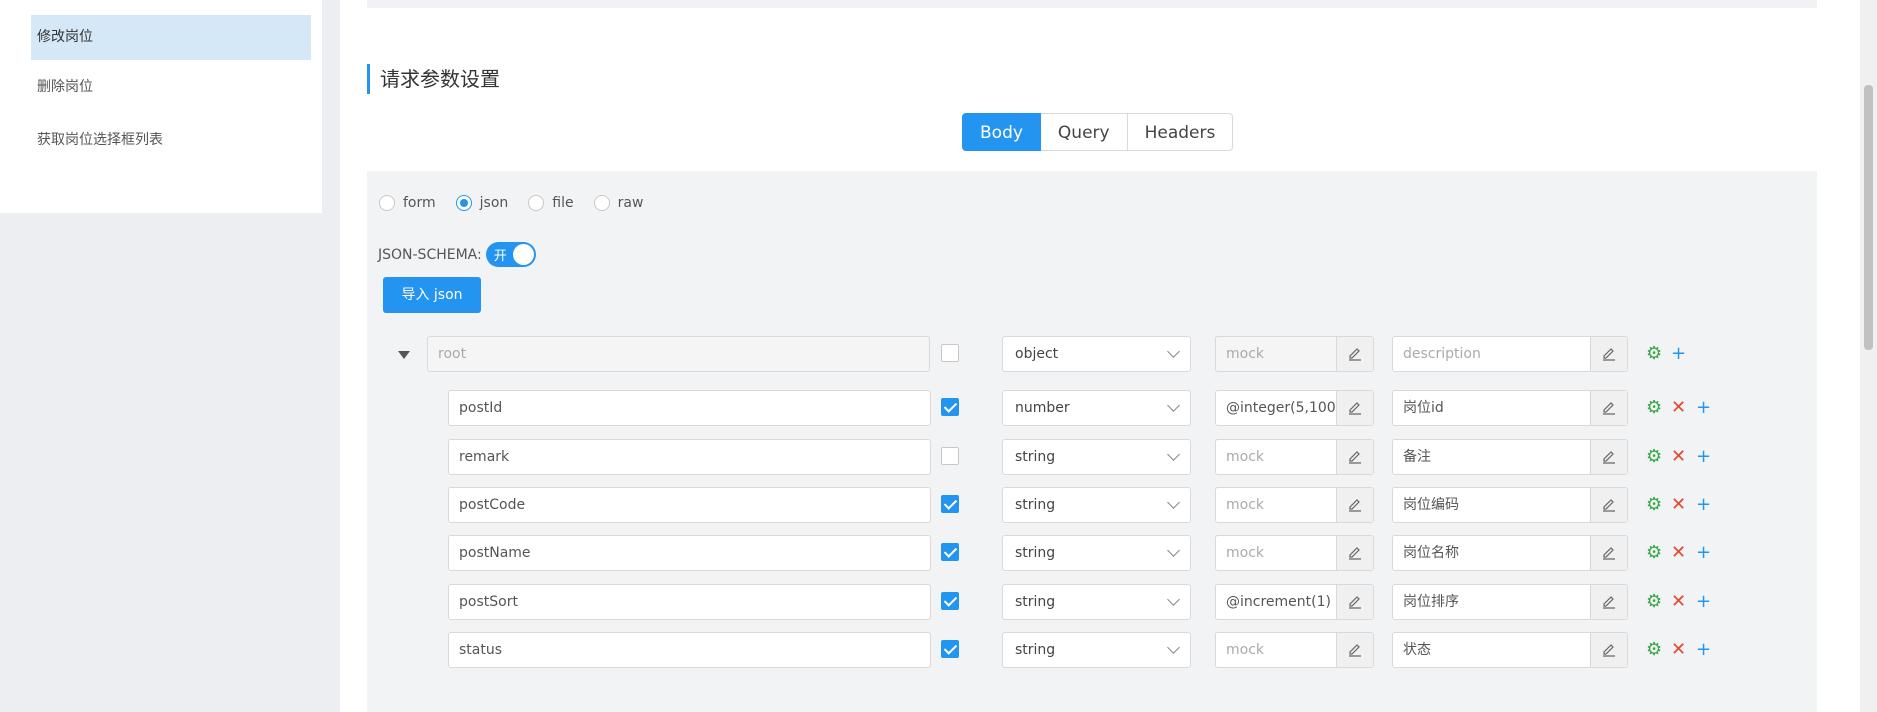 This screenshot has width=1877, height=712. Describe the element at coordinates (1294, 408) in the screenshot. I see `field-mock-input: @integer(5,100)` at that location.